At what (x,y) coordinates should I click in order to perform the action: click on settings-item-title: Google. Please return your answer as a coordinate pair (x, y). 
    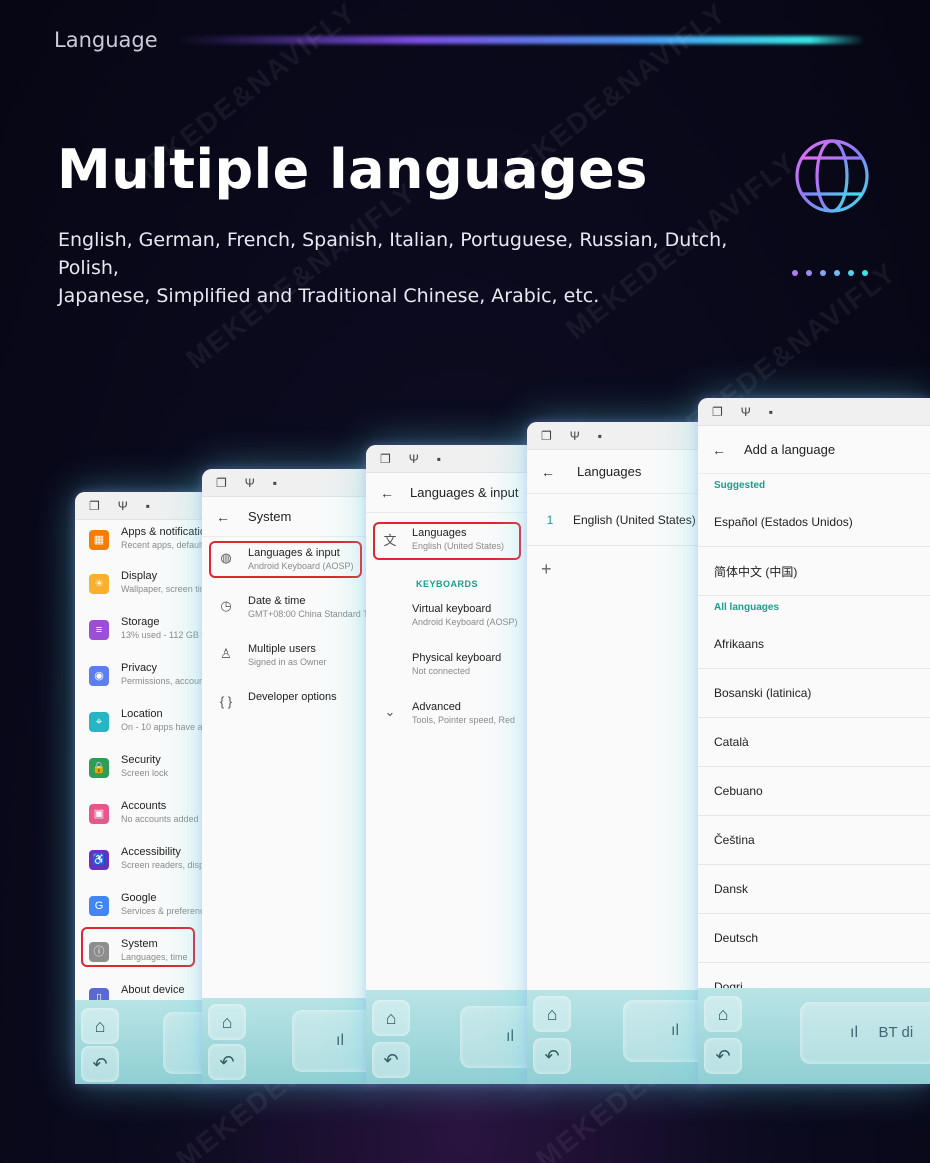
    Looking at the image, I should click on (139, 898).